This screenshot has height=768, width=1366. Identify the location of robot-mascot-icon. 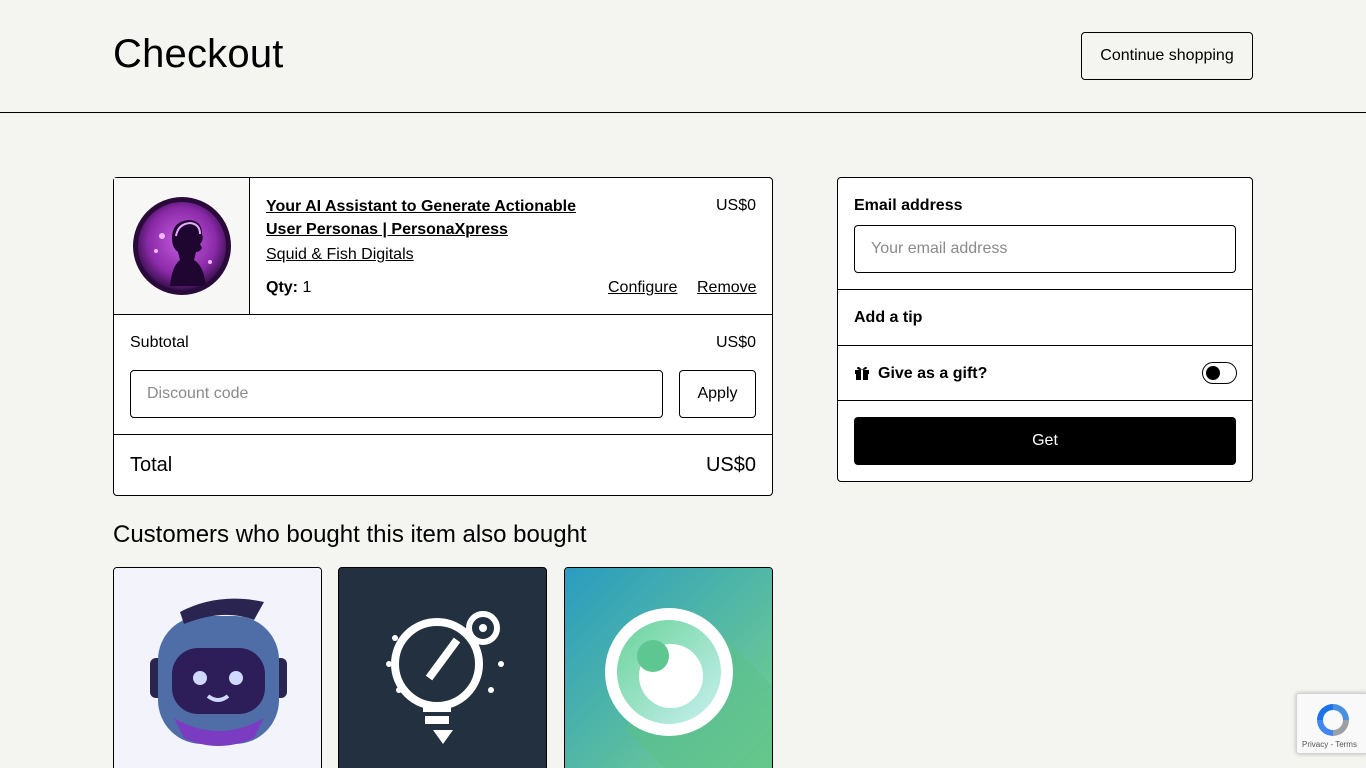
(217, 668).